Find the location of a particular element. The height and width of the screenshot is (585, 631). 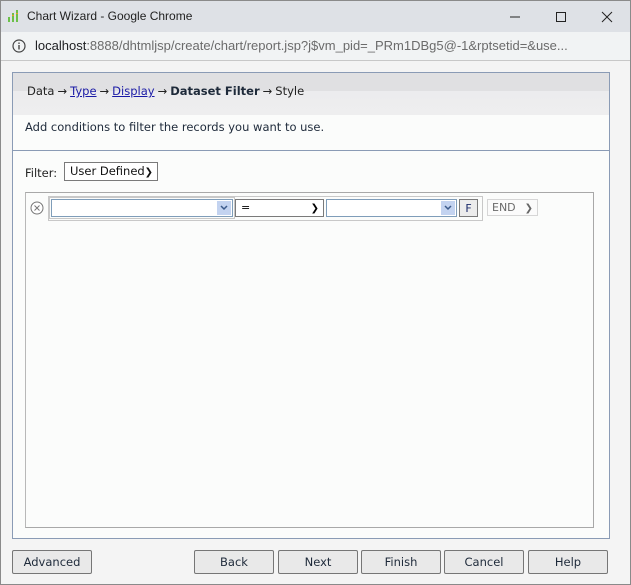

field-dropdown-button is located at coordinates (224, 208).